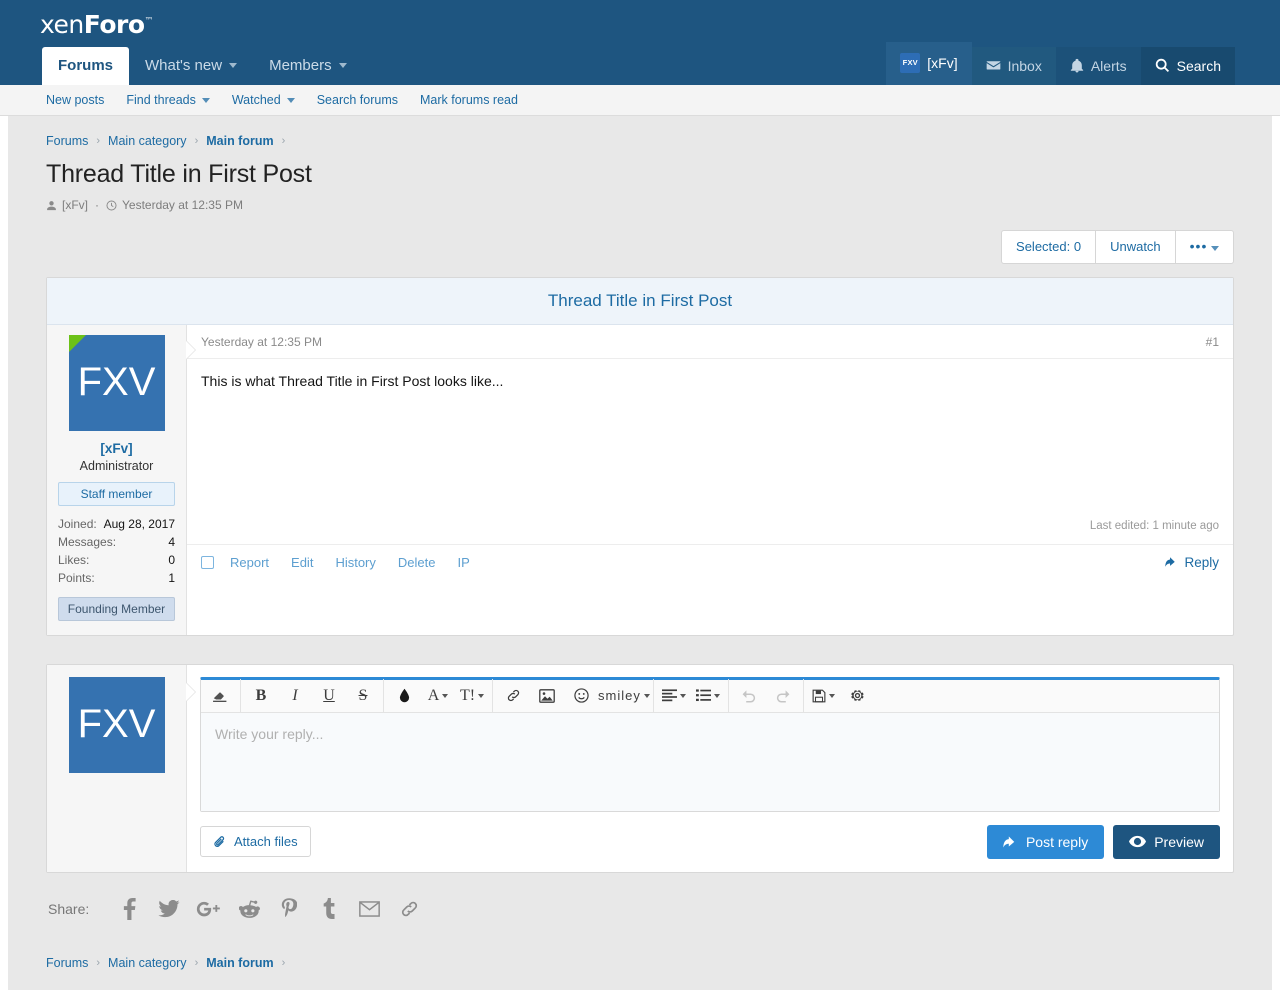  I want to click on avatar-text: FXV, so click(116, 724).